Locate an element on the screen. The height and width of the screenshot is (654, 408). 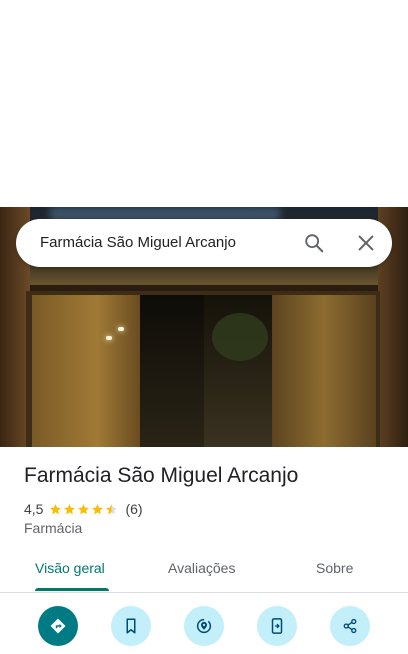
search-bar: Farmácia São Miguel Arcanjo is located at coordinates (204, 243).